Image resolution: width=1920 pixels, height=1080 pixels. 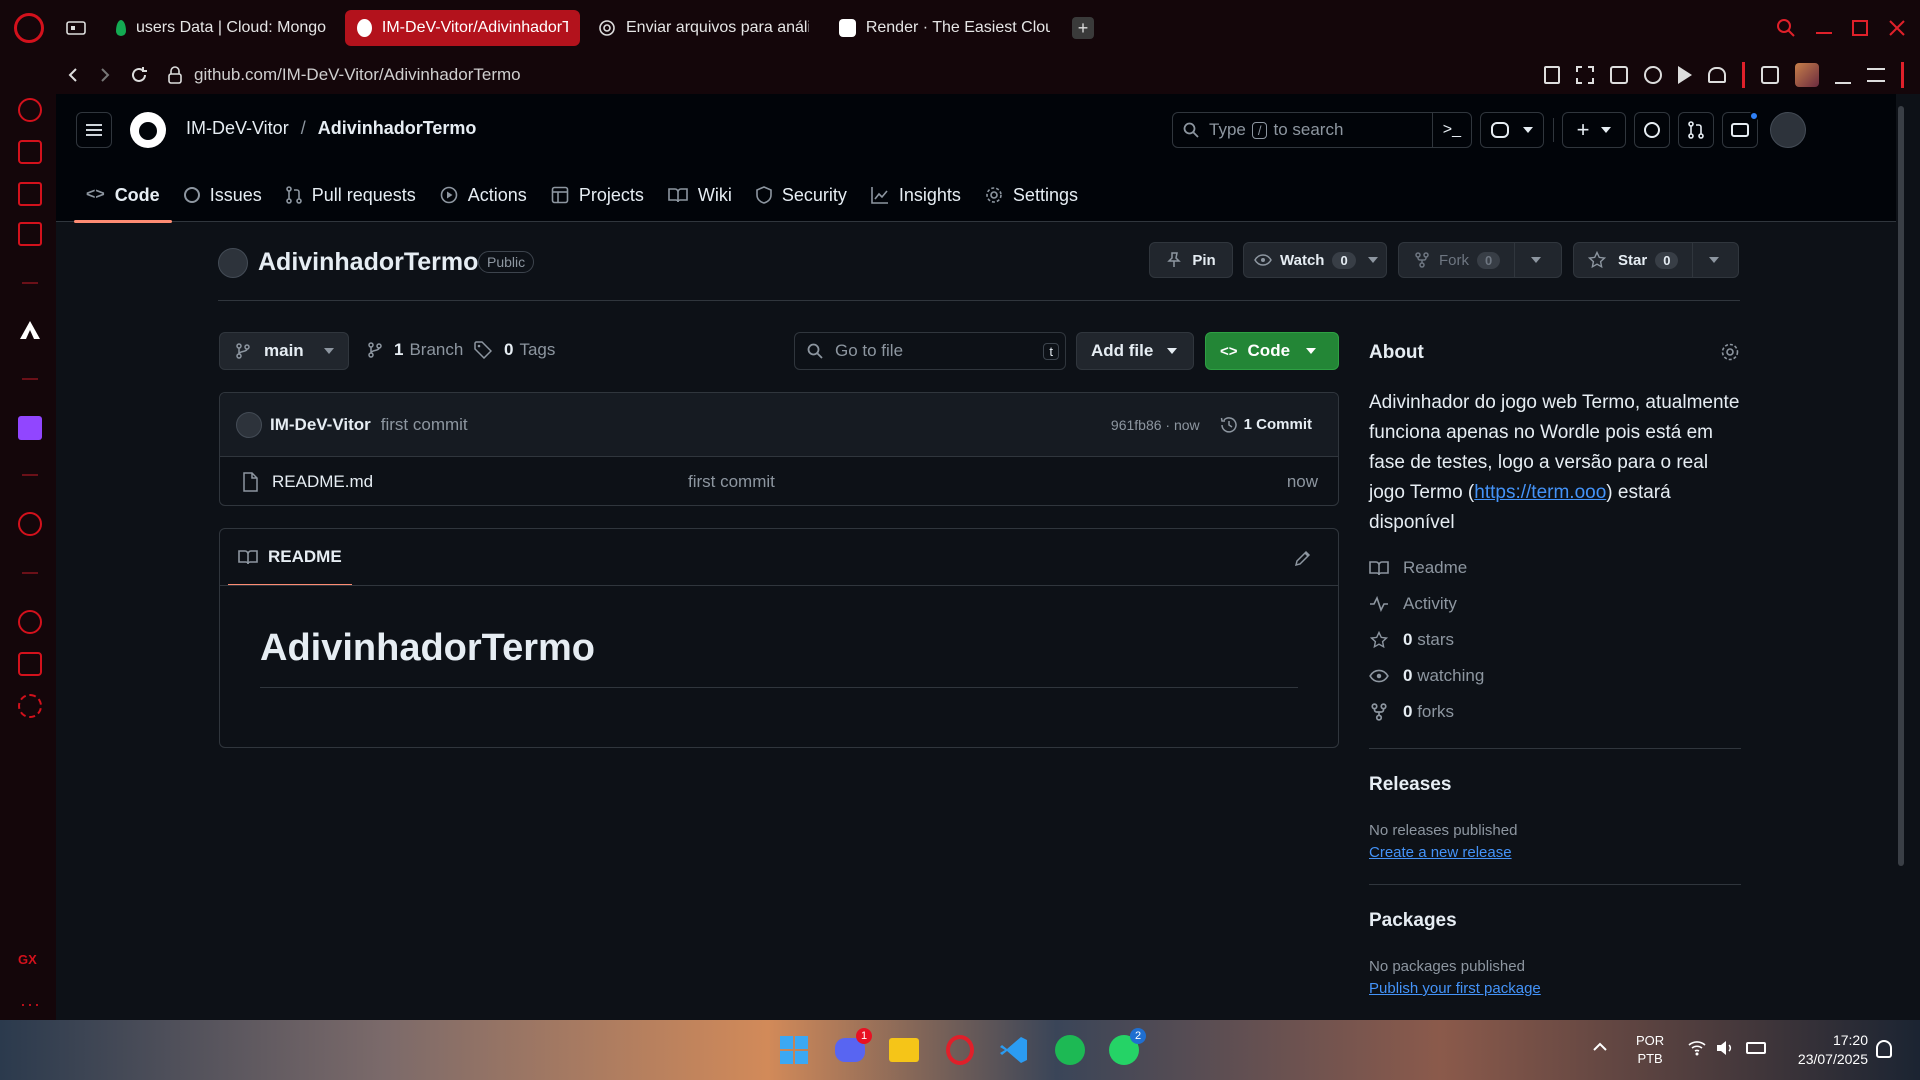 What do you see at coordinates (76, 28) in the screenshot?
I see `tab-islands-icon` at bounding box center [76, 28].